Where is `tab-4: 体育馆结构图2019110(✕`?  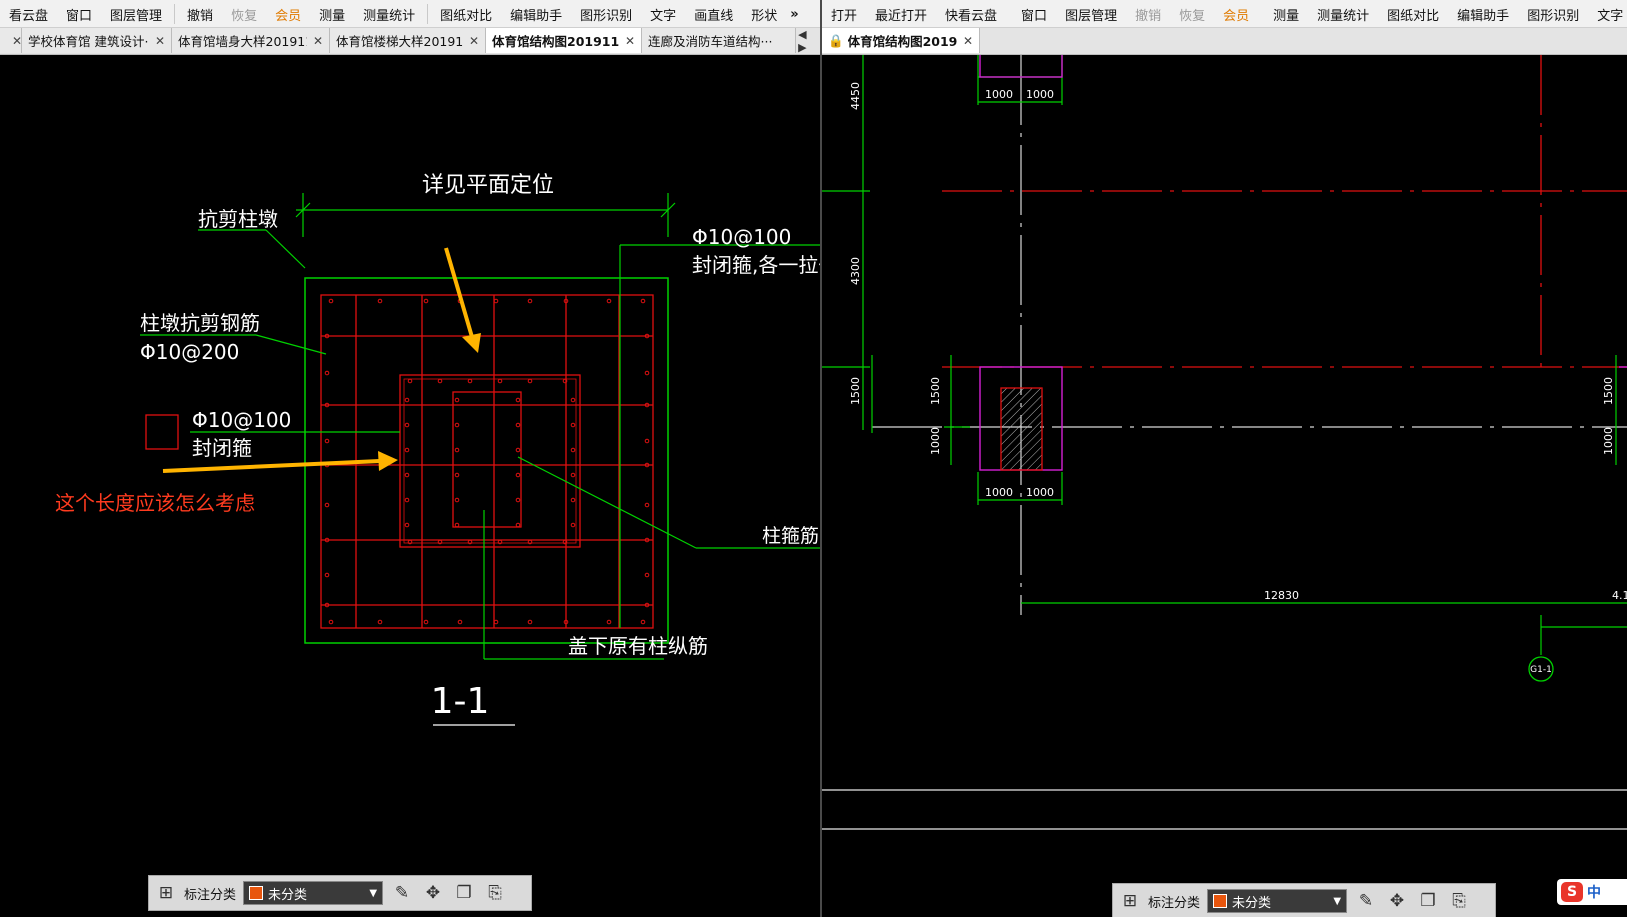
tab-4: 体育馆结构图2019110(✕ is located at coordinates (564, 40).